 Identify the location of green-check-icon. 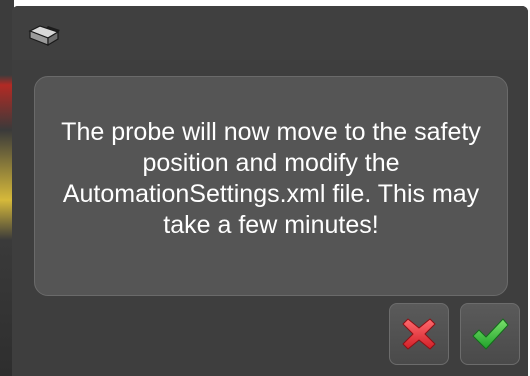
(490, 334).